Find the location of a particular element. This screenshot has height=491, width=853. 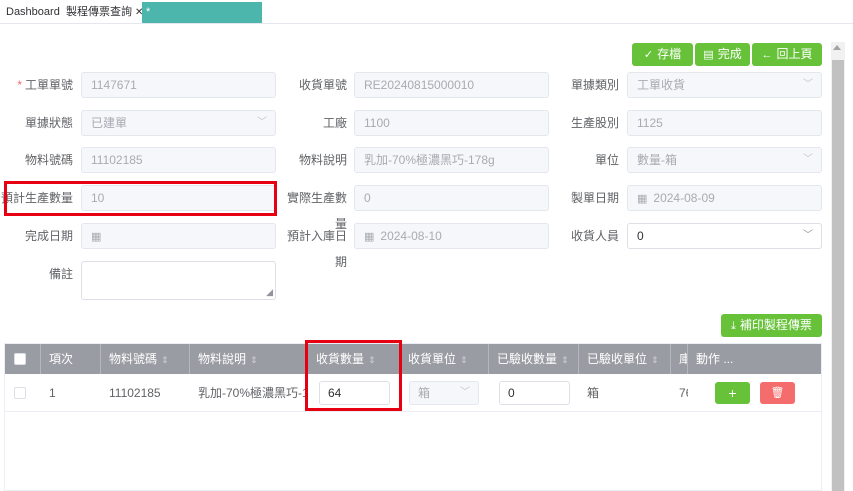

unit-value: 數量-箱 is located at coordinates (657, 160).